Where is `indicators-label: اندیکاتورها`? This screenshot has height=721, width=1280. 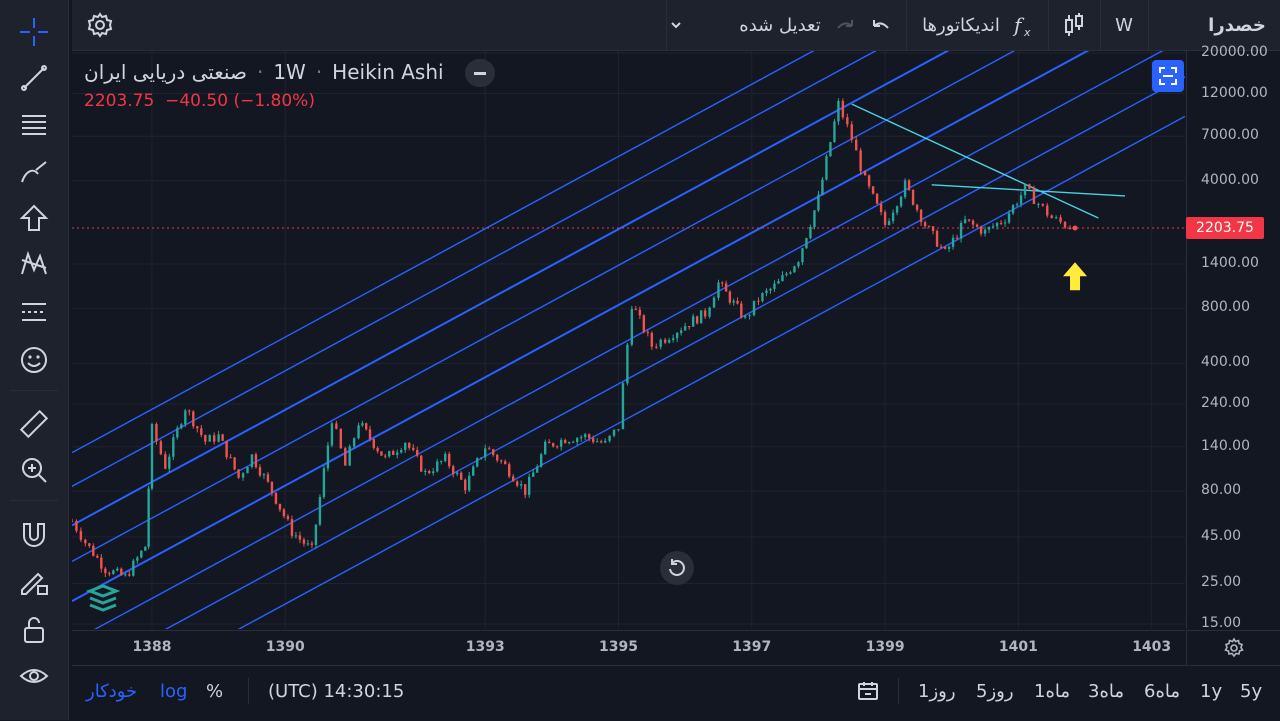
indicators-label: اندیکاتورها is located at coordinates (961, 25).